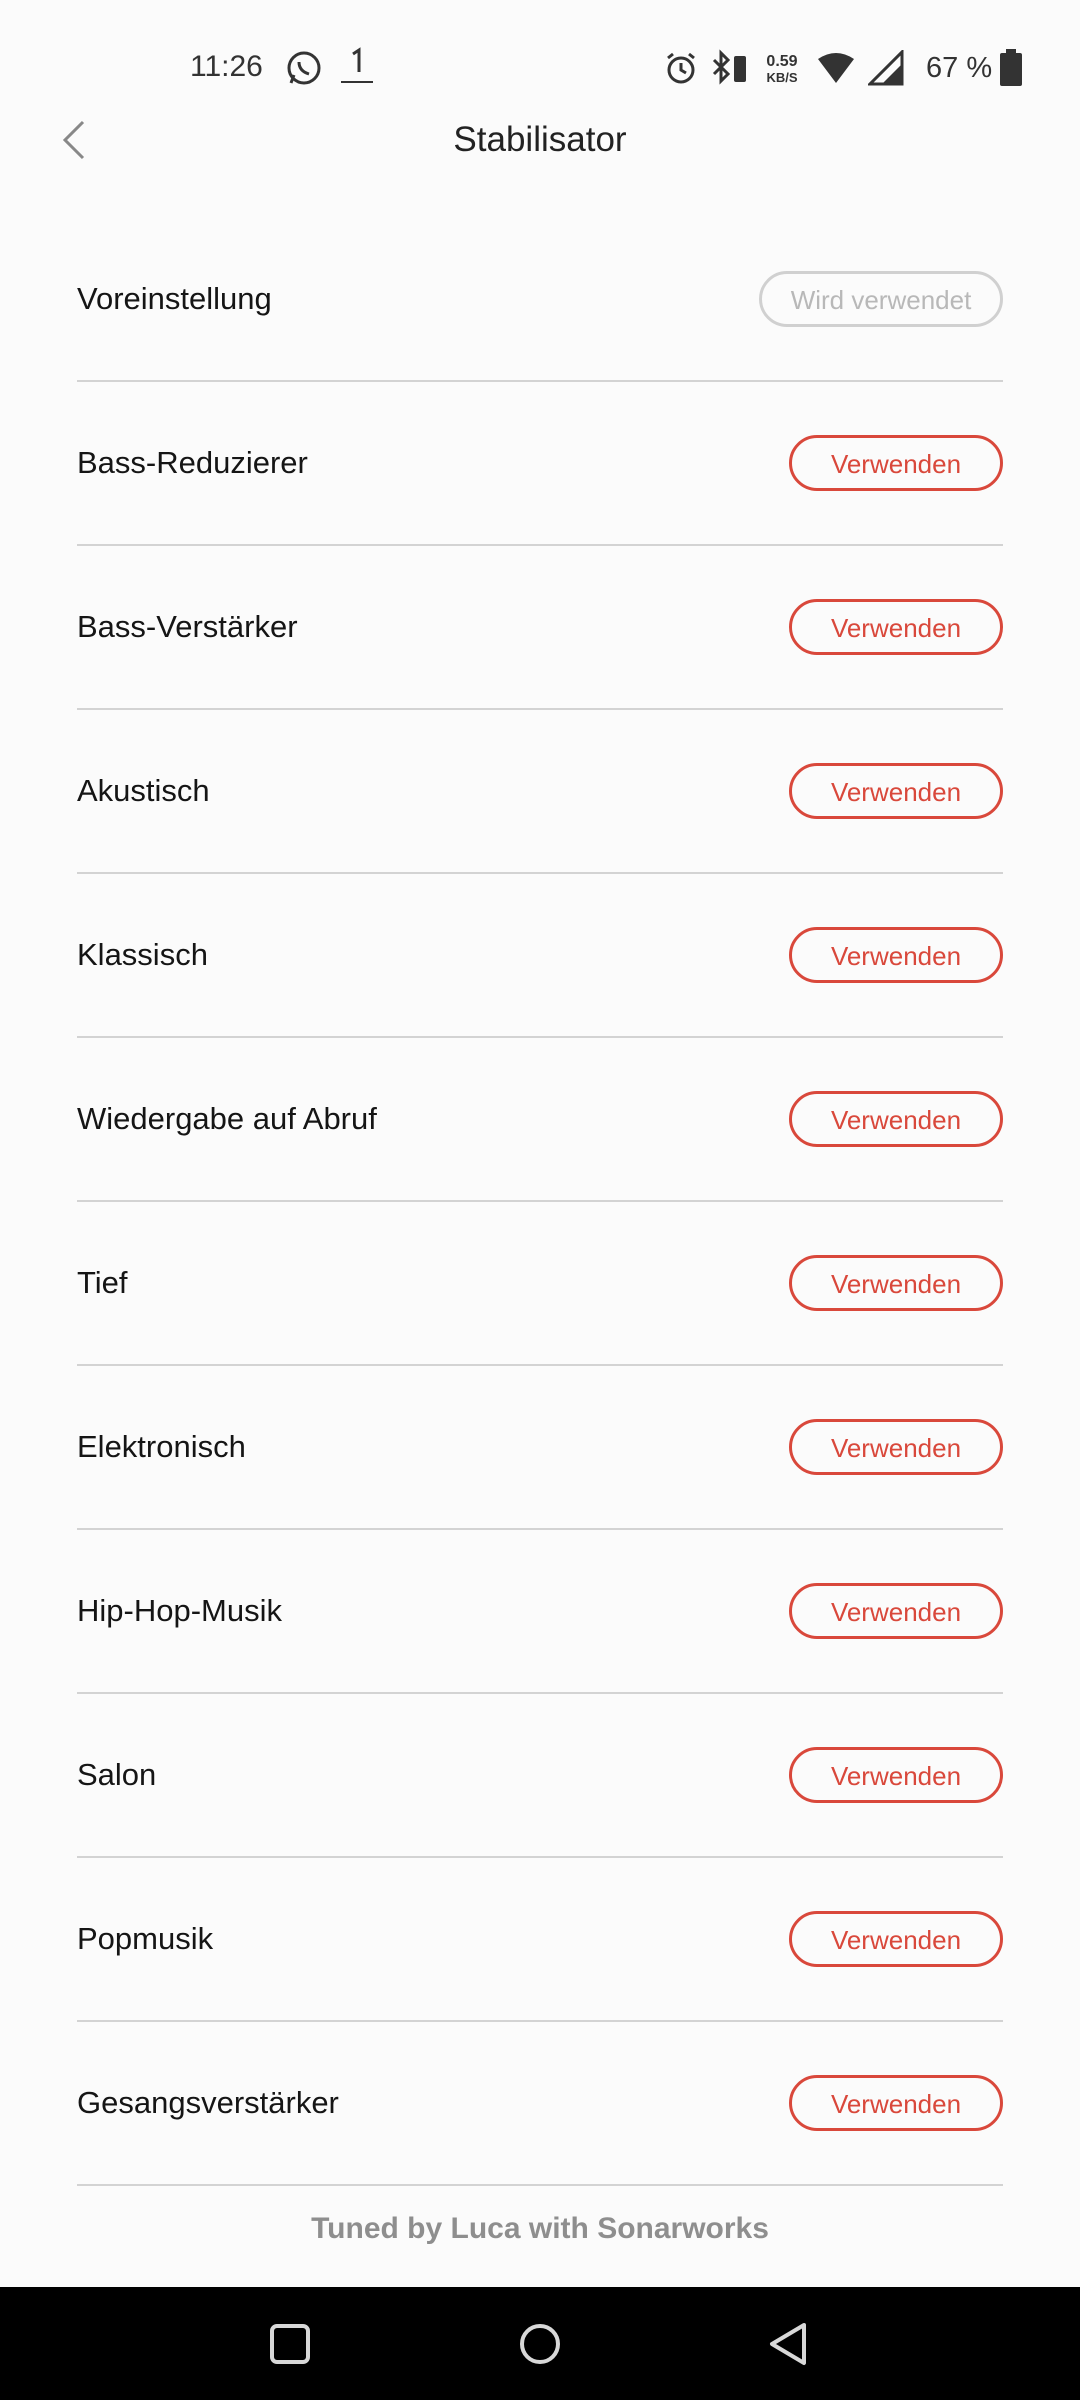 This screenshot has height=2400, width=1080. What do you see at coordinates (540, 2228) in the screenshot?
I see `sonarworks-credit: Tuned by Luca with Sonarworks` at bounding box center [540, 2228].